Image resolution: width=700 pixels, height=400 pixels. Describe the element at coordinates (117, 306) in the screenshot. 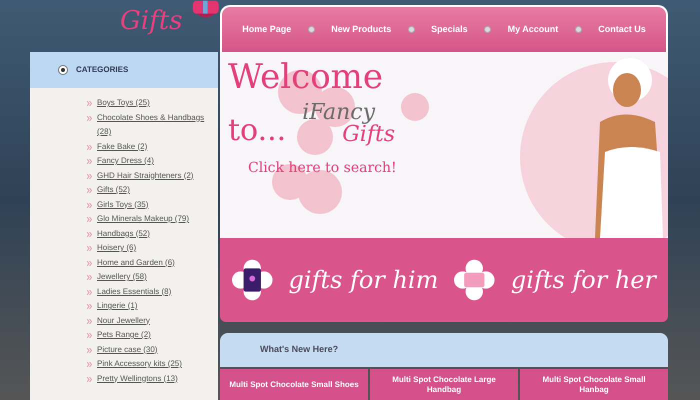

I see `category-link: Lingerie (1)` at that location.